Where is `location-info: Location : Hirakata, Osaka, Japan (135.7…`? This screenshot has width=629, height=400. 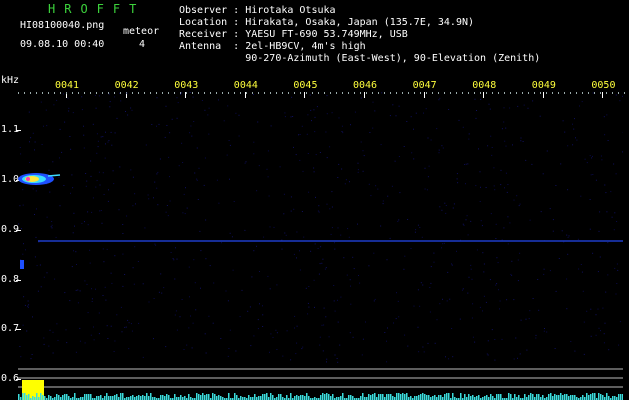 location-info: Location : Hirakata, Osaka, Japan (135.7… is located at coordinates (327, 22).